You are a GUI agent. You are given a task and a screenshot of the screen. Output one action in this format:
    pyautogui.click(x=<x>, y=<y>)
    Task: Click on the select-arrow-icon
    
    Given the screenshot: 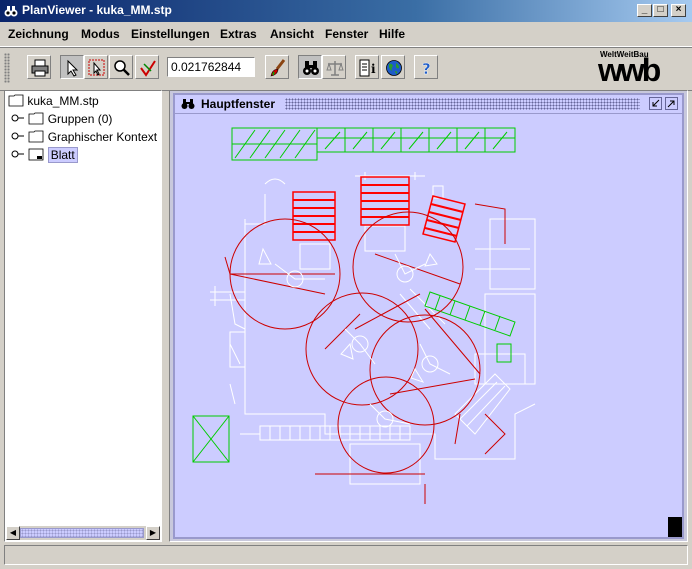 What is the action you would take?
    pyautogui.click(x=73, y=68)
    